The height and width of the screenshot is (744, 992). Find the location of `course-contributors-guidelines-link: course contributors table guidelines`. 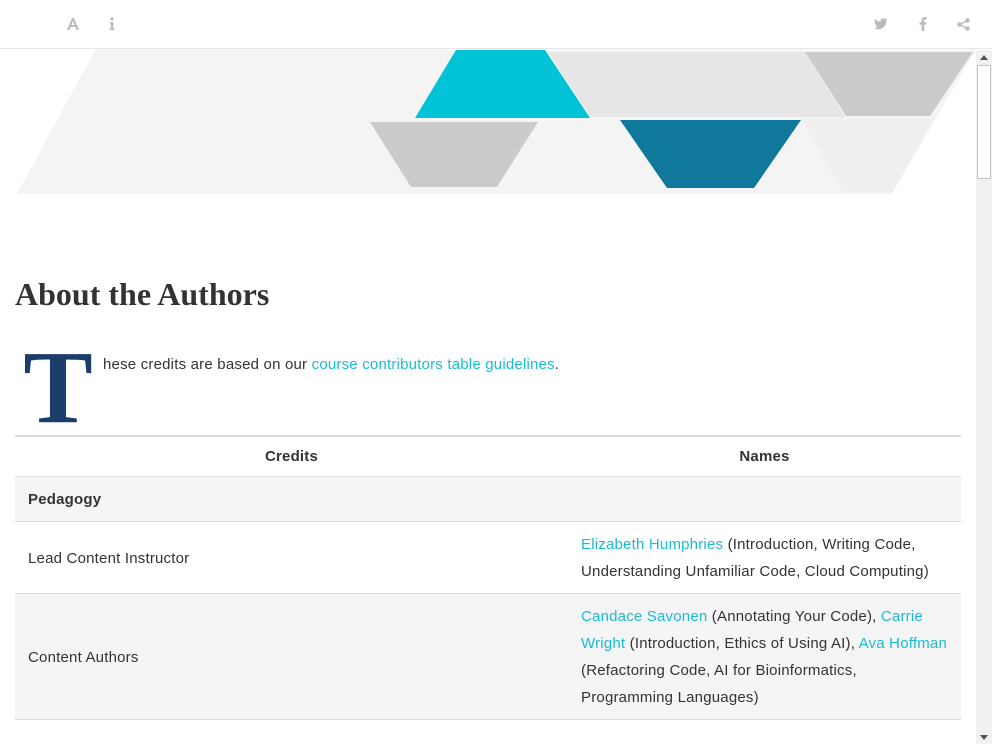

course-contributors-guidelines-link: course contributors table guidelines is located at coordinates (433, 364).